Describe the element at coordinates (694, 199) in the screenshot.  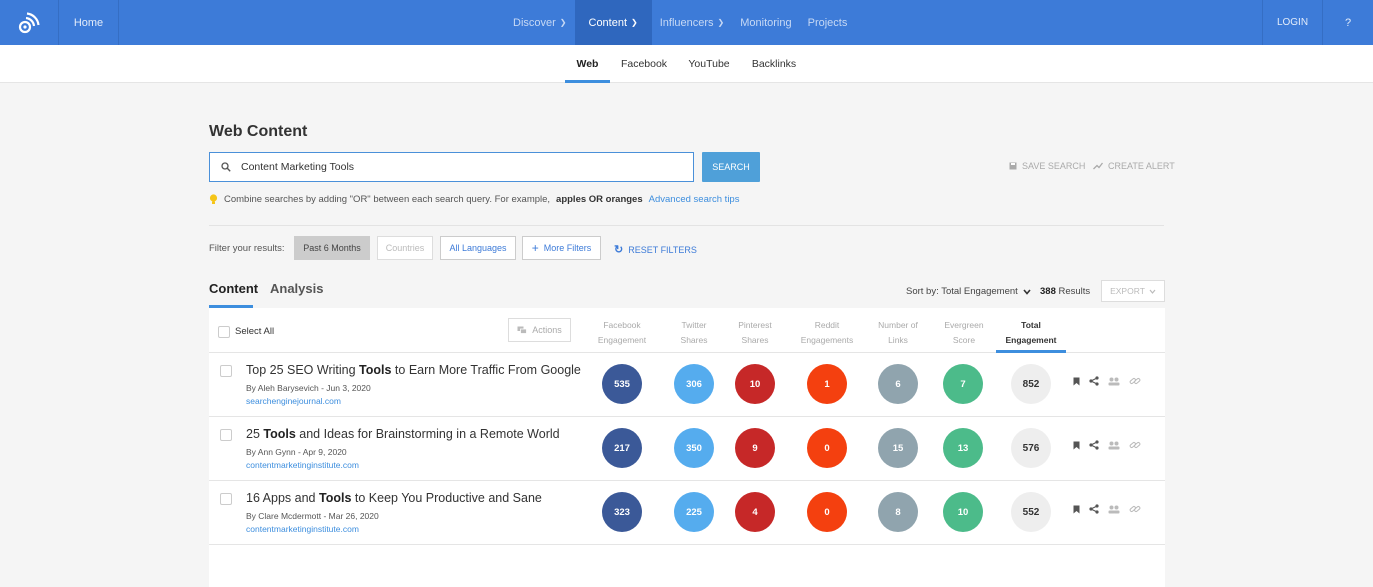
I see `advanced-search-tips-link: Advanced search tips` at that location.